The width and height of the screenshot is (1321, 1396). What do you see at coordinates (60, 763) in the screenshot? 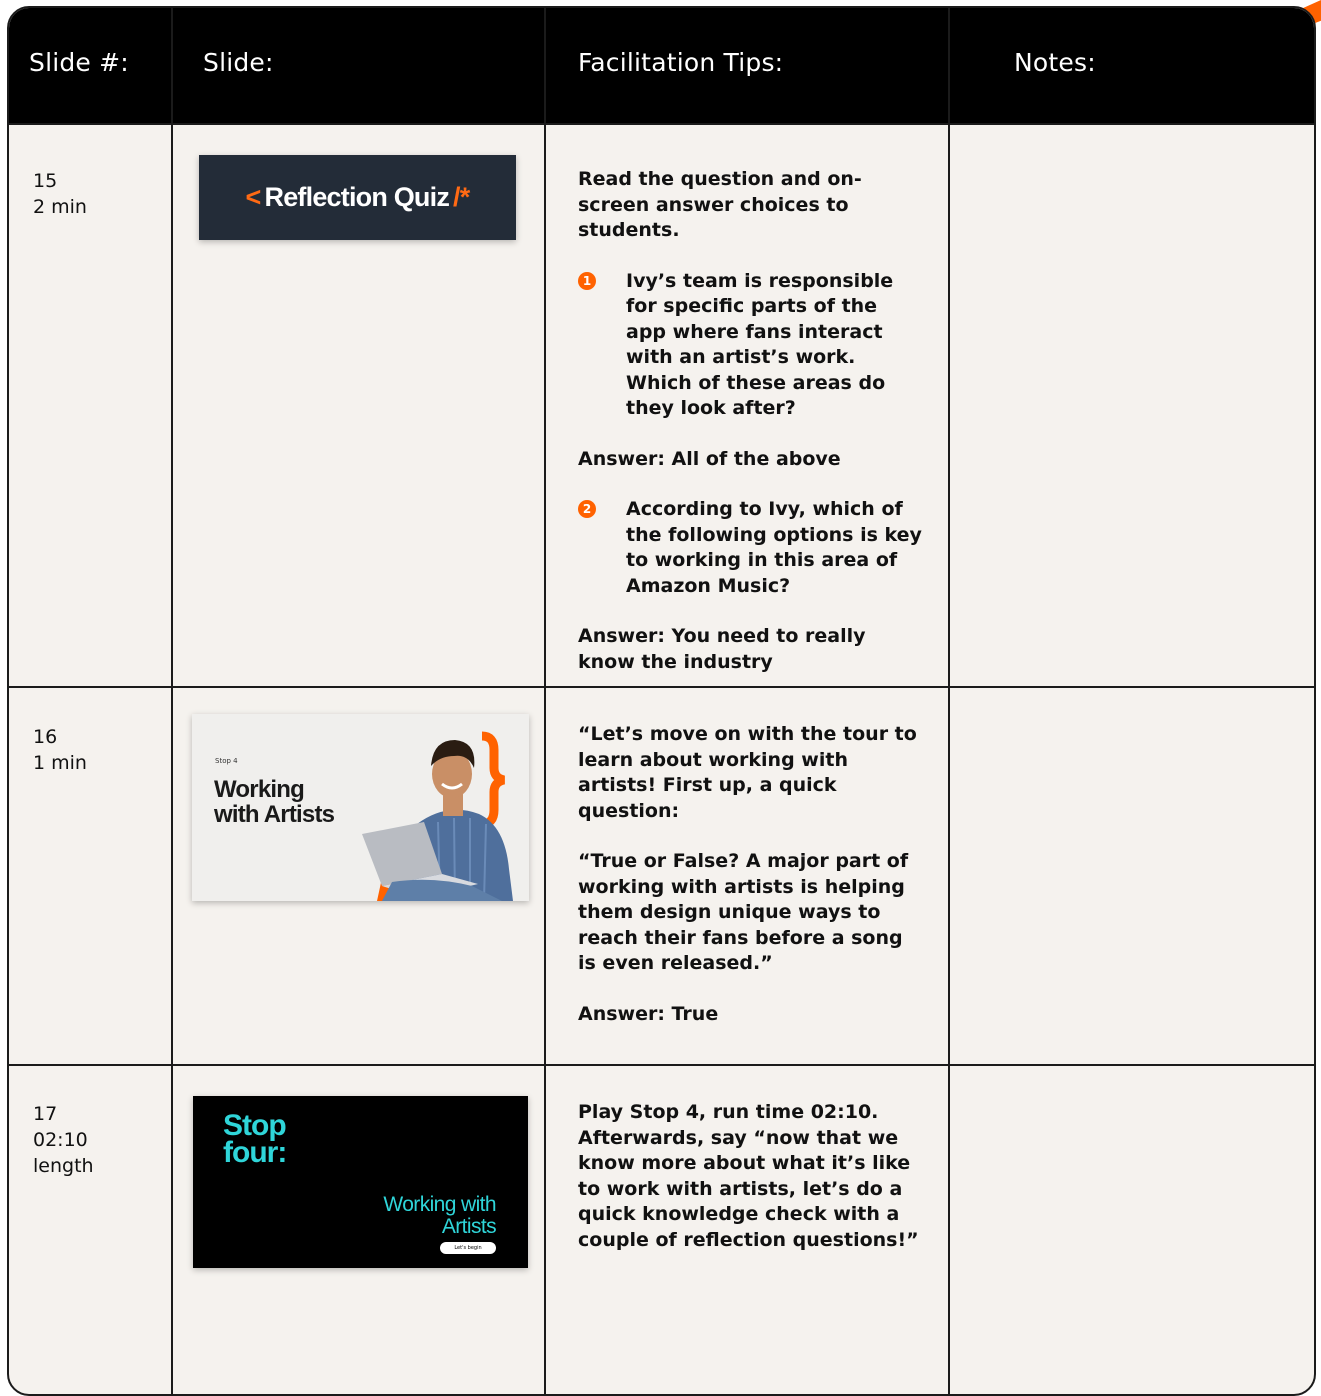
I see `slide-duration: 1 min` at bounding box center [60, 763].